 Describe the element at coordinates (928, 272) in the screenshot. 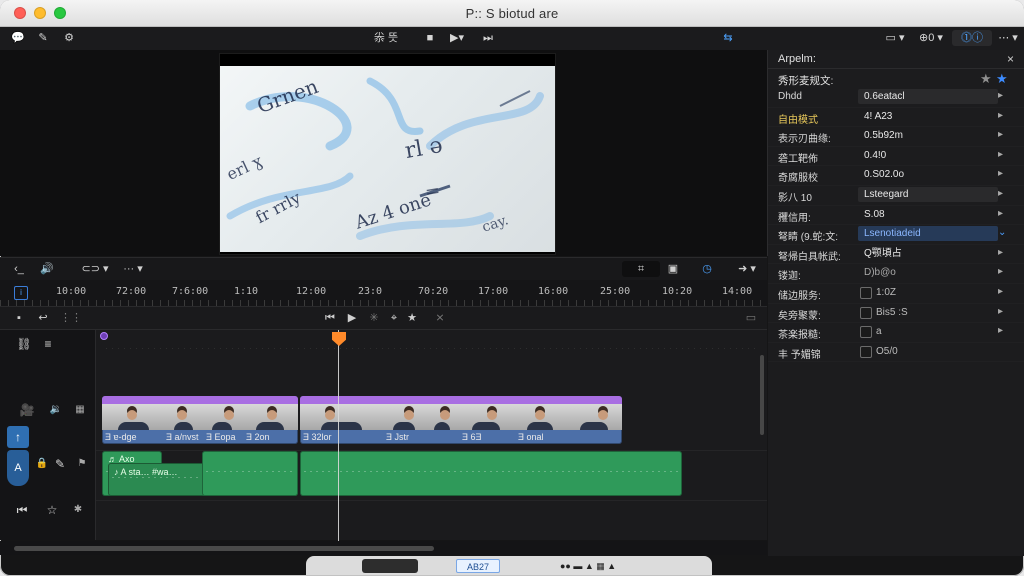

I see `inspector-row-value: D)b@o` at that location.